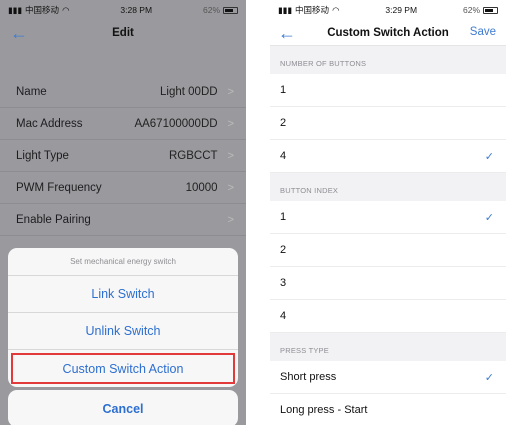 The width and height of the screenshot is (506, 425). What do you see at coordinates (388, 187) in the screenshot?
I see `section-header: BUTTON INDEX` at bounding box center [388, 187].